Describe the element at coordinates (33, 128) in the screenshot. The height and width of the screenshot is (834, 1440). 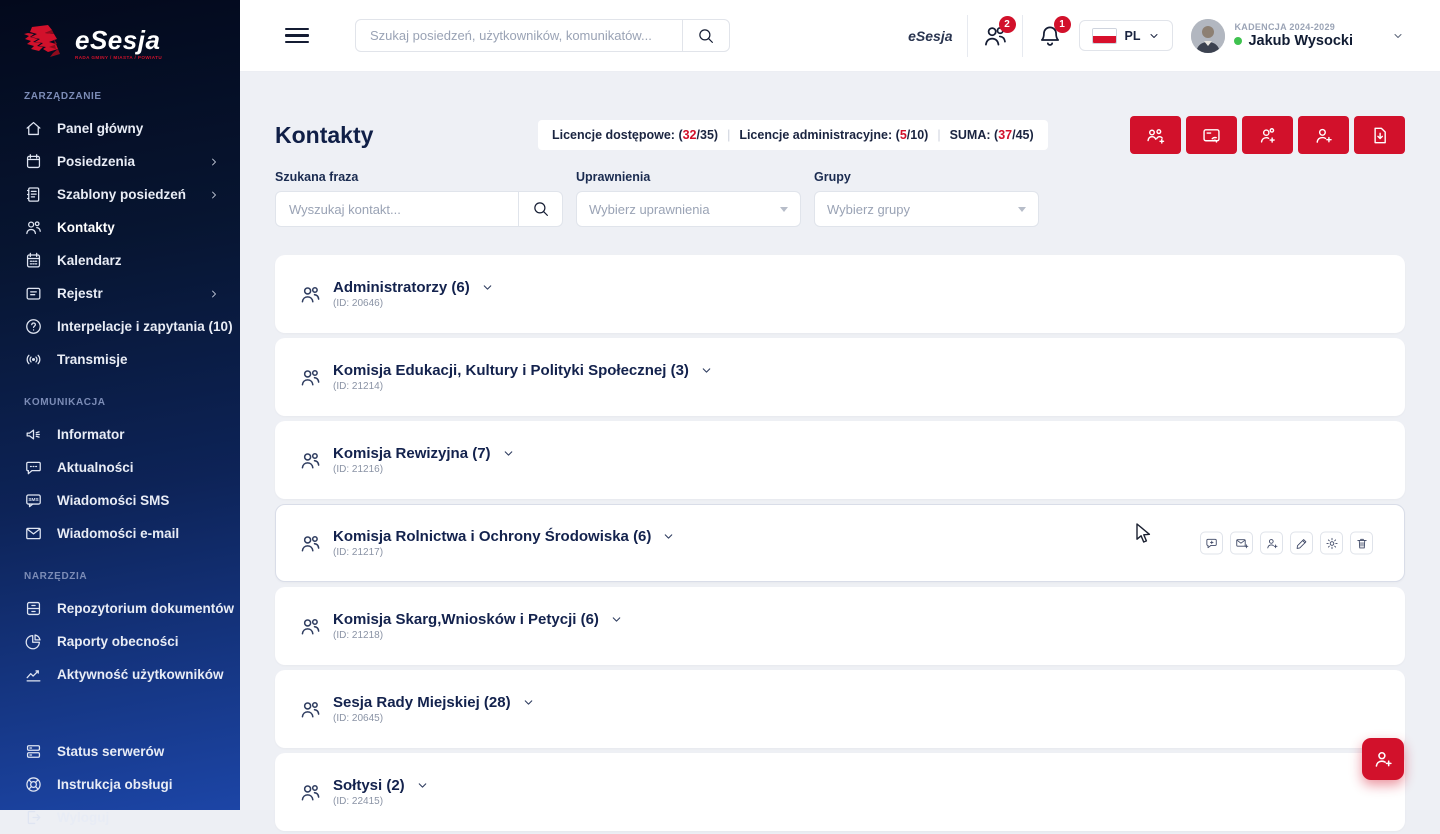
I see `home-icon` at that location.